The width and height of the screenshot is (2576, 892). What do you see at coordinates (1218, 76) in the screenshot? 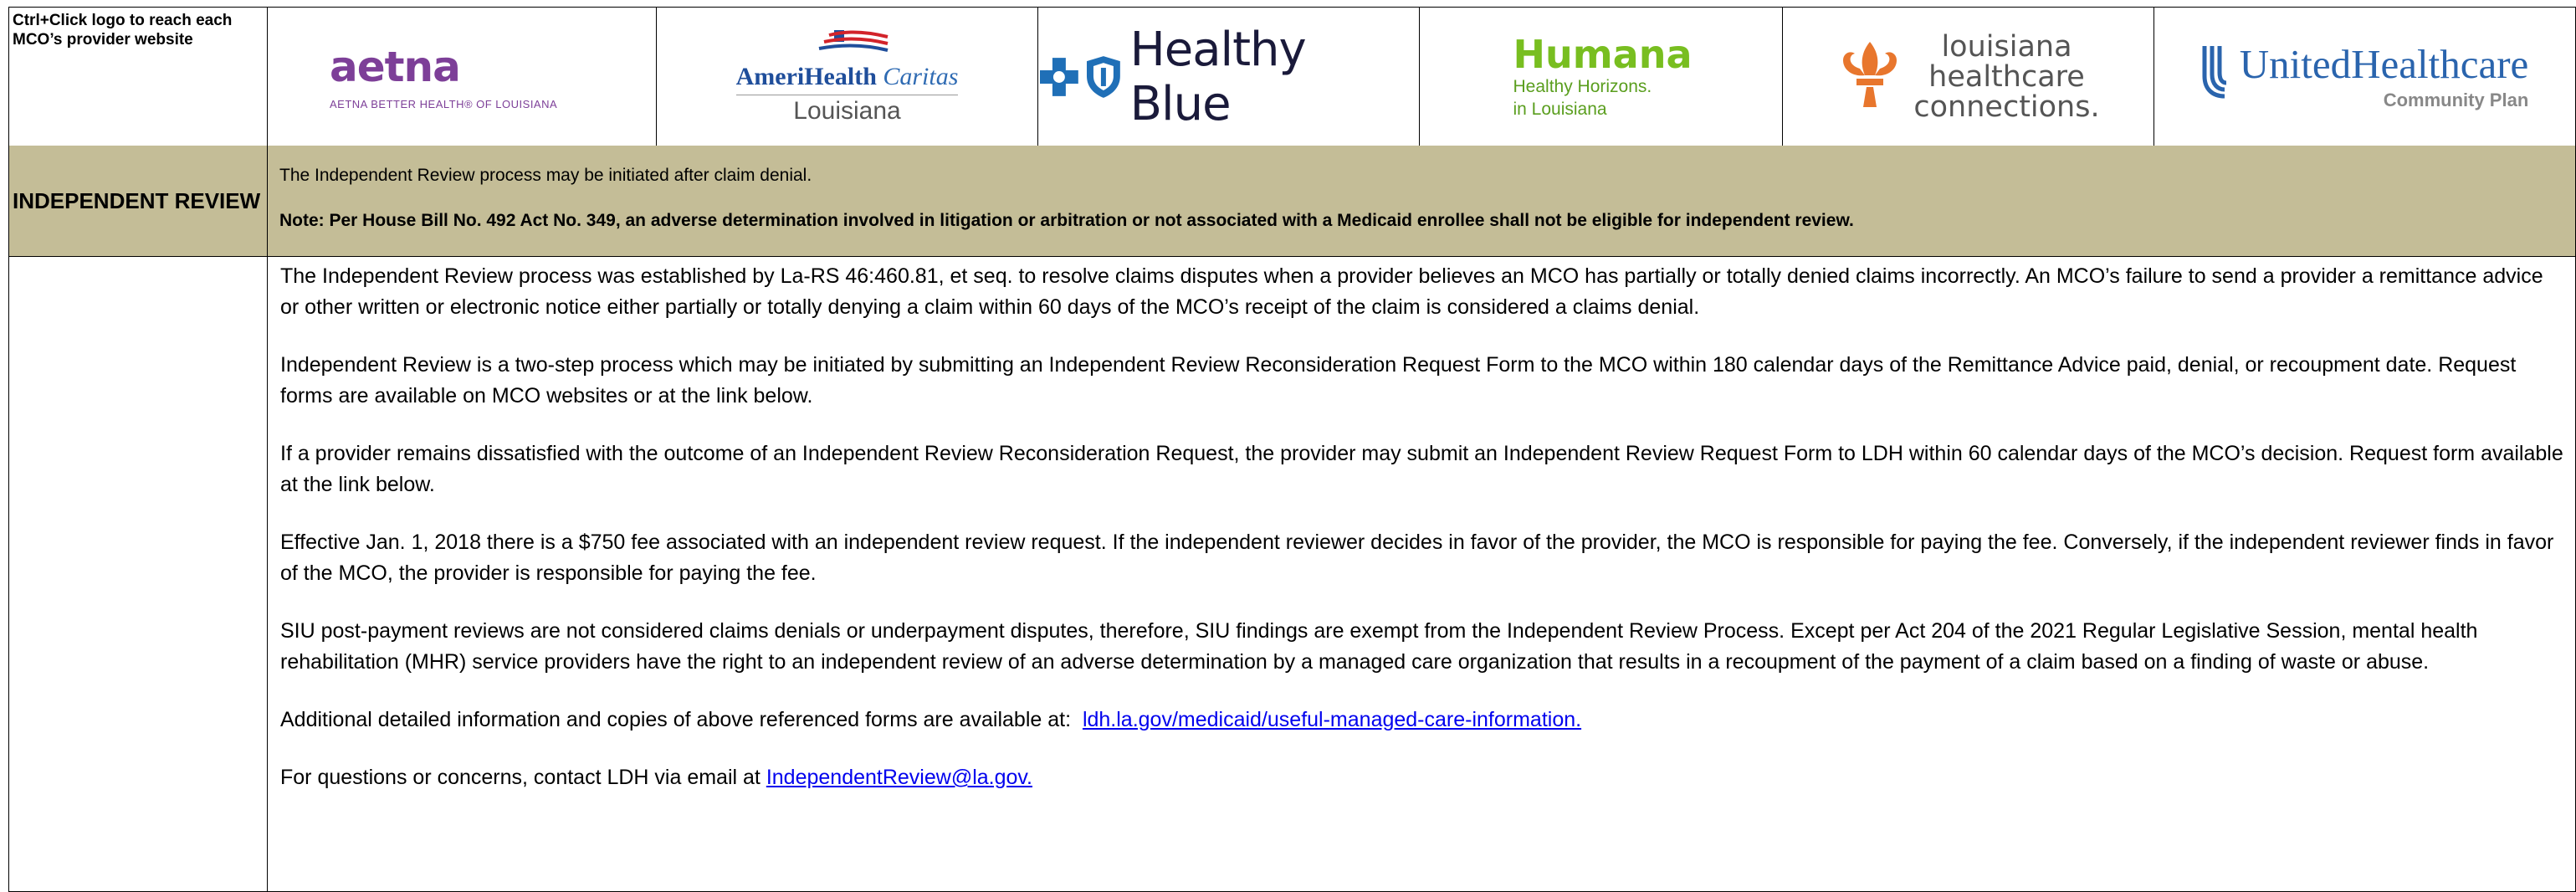
I see `healthy-blue-wordmark: Healthy Blue` at bounding box center [1218, 76].